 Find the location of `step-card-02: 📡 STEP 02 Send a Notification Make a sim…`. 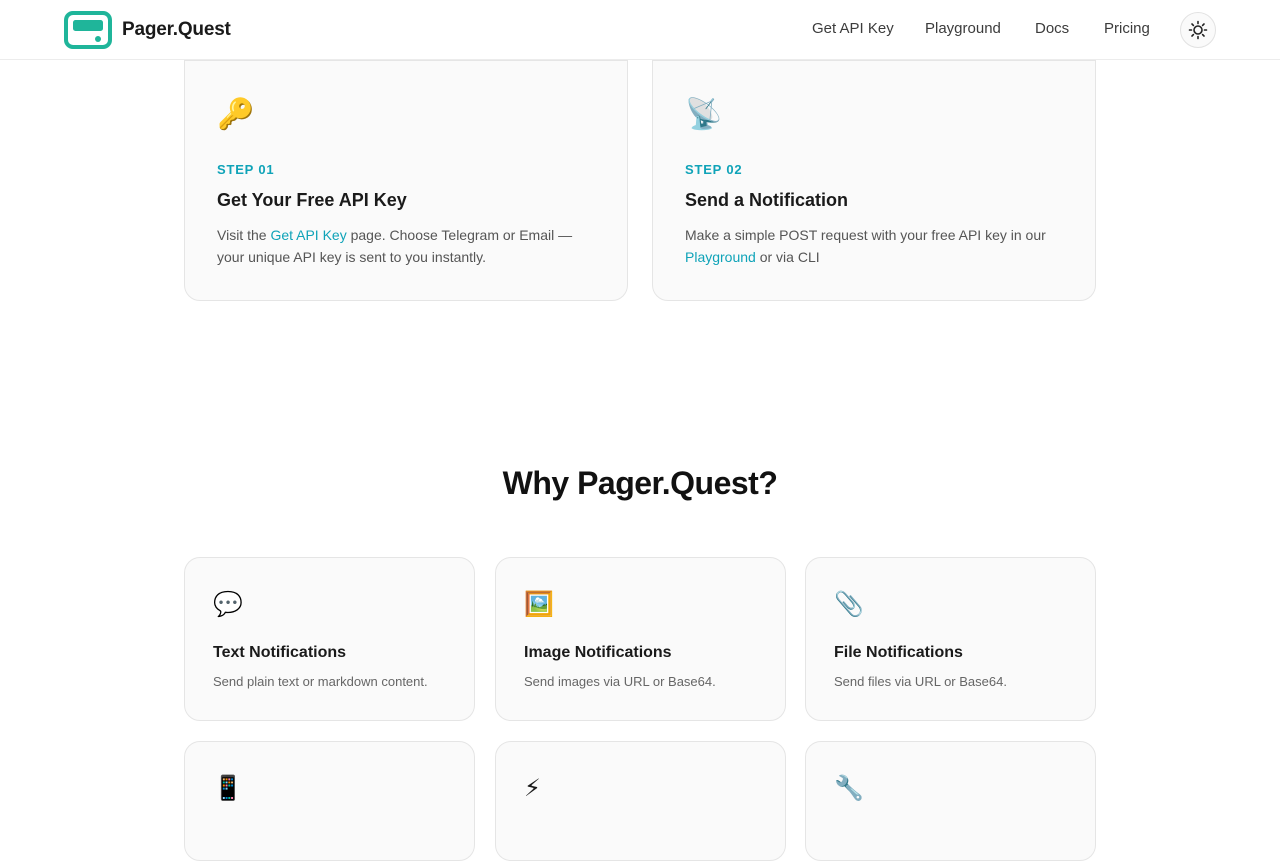

step-card-02: 📡 STEP 02 Send a Notification Make a sim… is located at coordinates (874, 180).